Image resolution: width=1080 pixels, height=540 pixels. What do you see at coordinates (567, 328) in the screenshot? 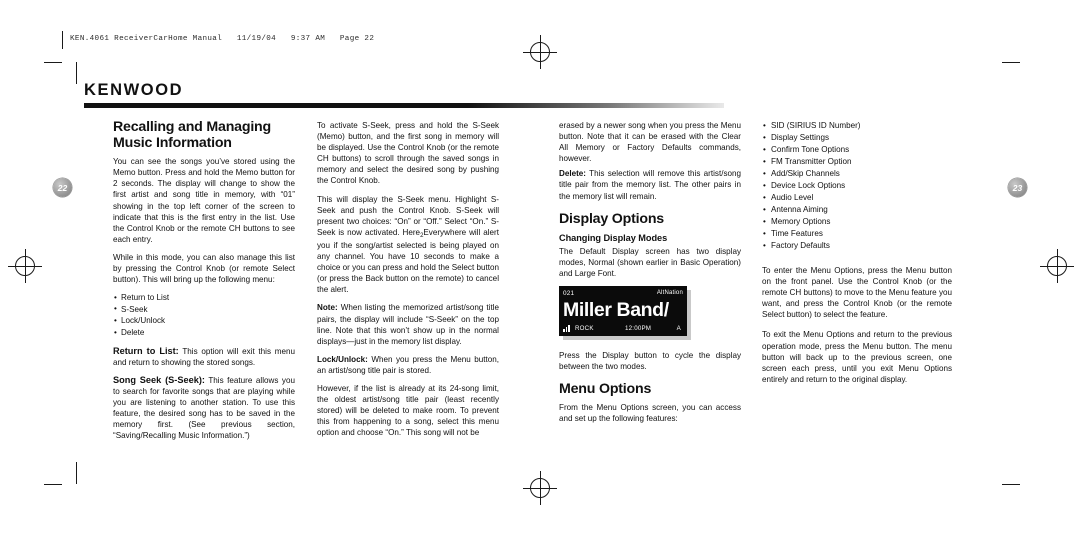
I see `signal-strength-icon` at bounding box center [567, 328].